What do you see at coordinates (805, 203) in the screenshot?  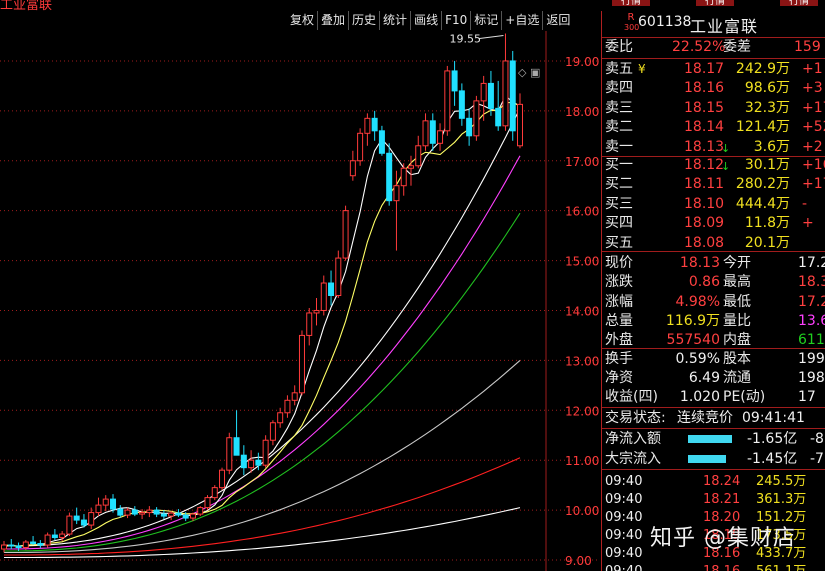 I see `bids-change: -` at bounding box center [805, 203].